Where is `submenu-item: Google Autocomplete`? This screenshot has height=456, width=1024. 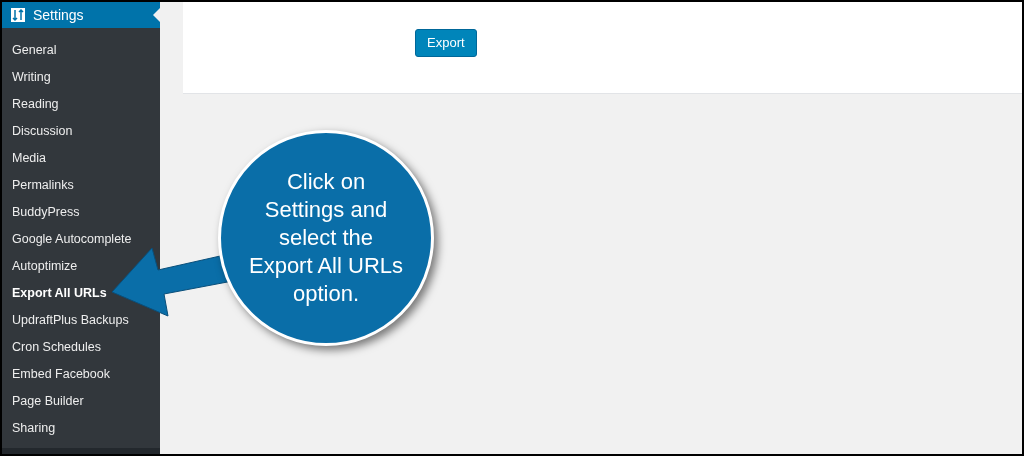
submenu-item: Google Autocomplete is located at coordinates (72, 239).